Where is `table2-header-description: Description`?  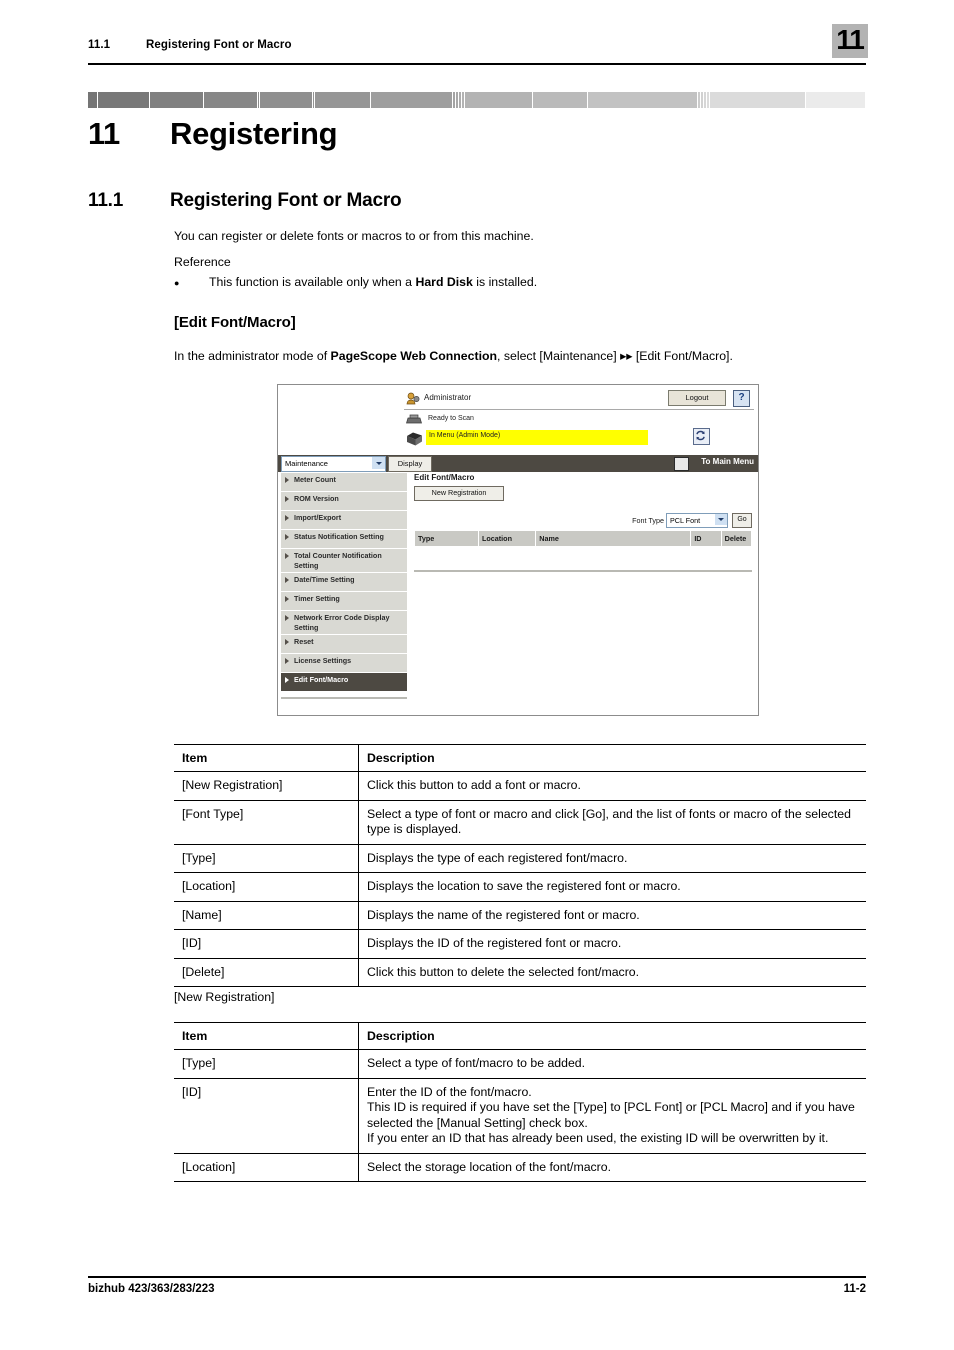 table2-header-description: Description is located at coordinates (612, 1036).